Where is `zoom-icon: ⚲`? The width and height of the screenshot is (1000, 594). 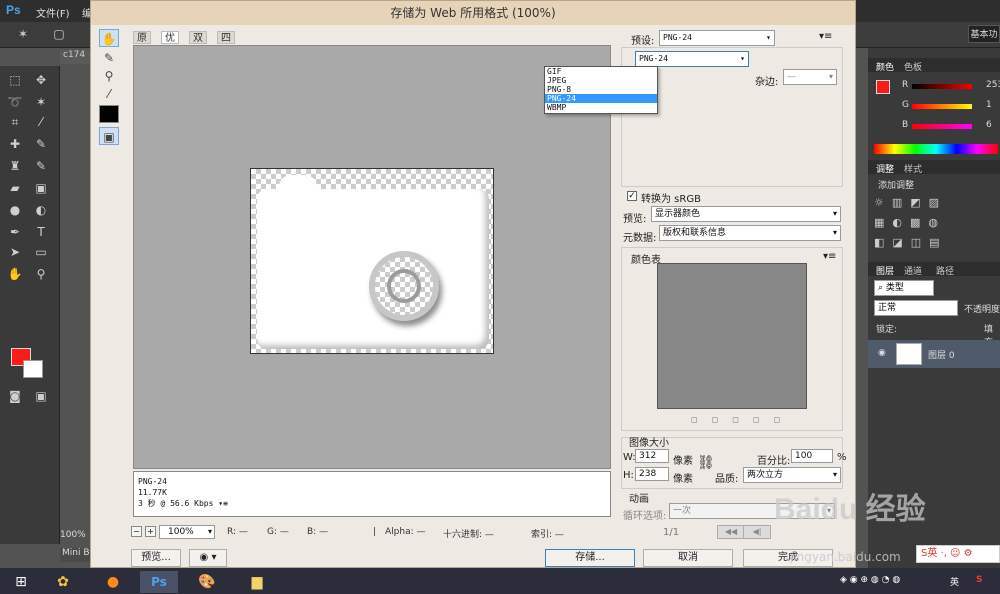
zoom-icon: ⚲ is located at coordinates (41, 274).